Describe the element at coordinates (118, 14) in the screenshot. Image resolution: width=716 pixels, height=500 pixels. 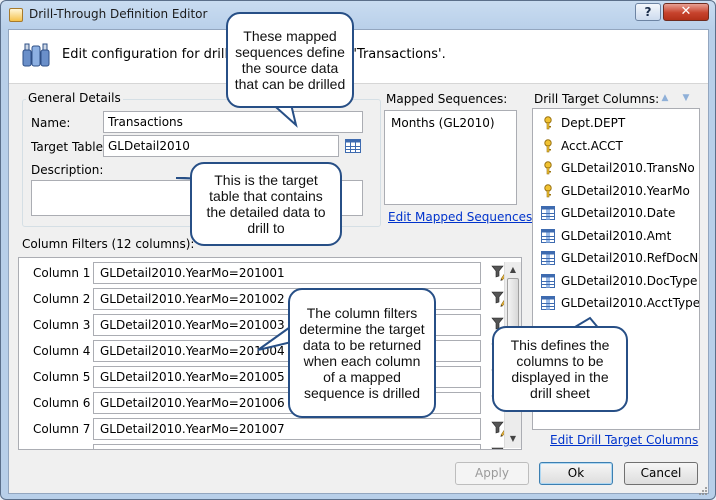
I see `window-title: Drill-Through Definition Editor` at that location.